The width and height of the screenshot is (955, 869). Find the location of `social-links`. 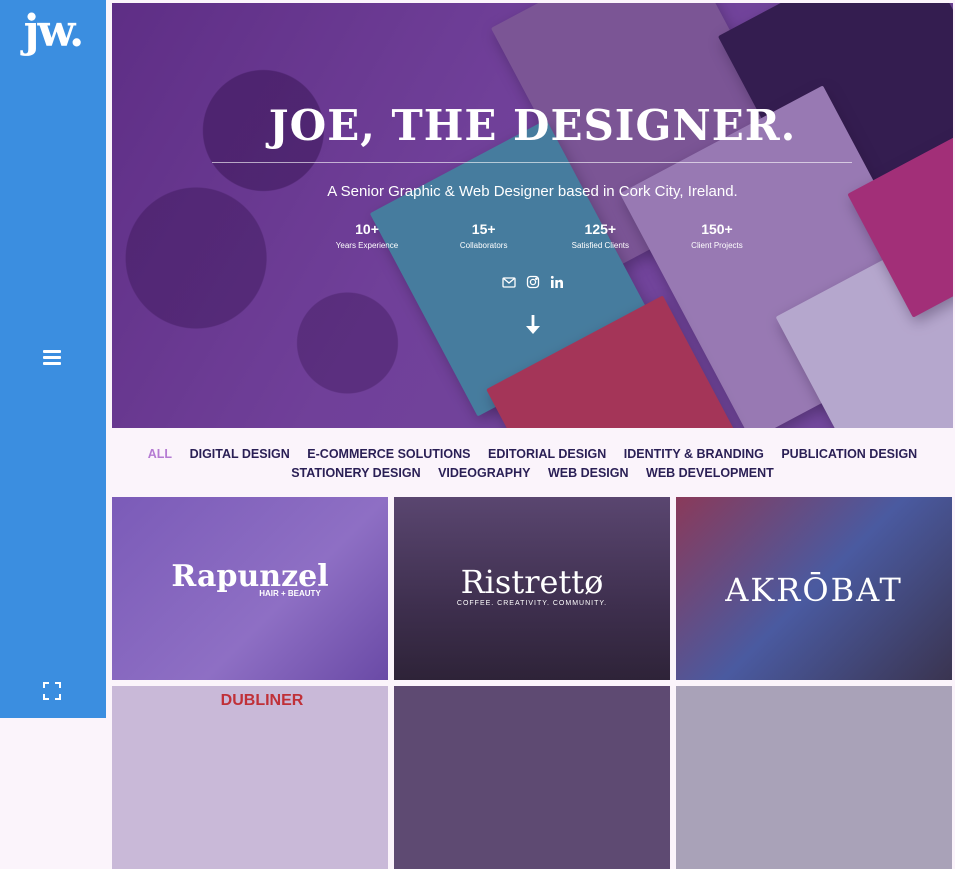

social-links is located at coordinates (532, 282).